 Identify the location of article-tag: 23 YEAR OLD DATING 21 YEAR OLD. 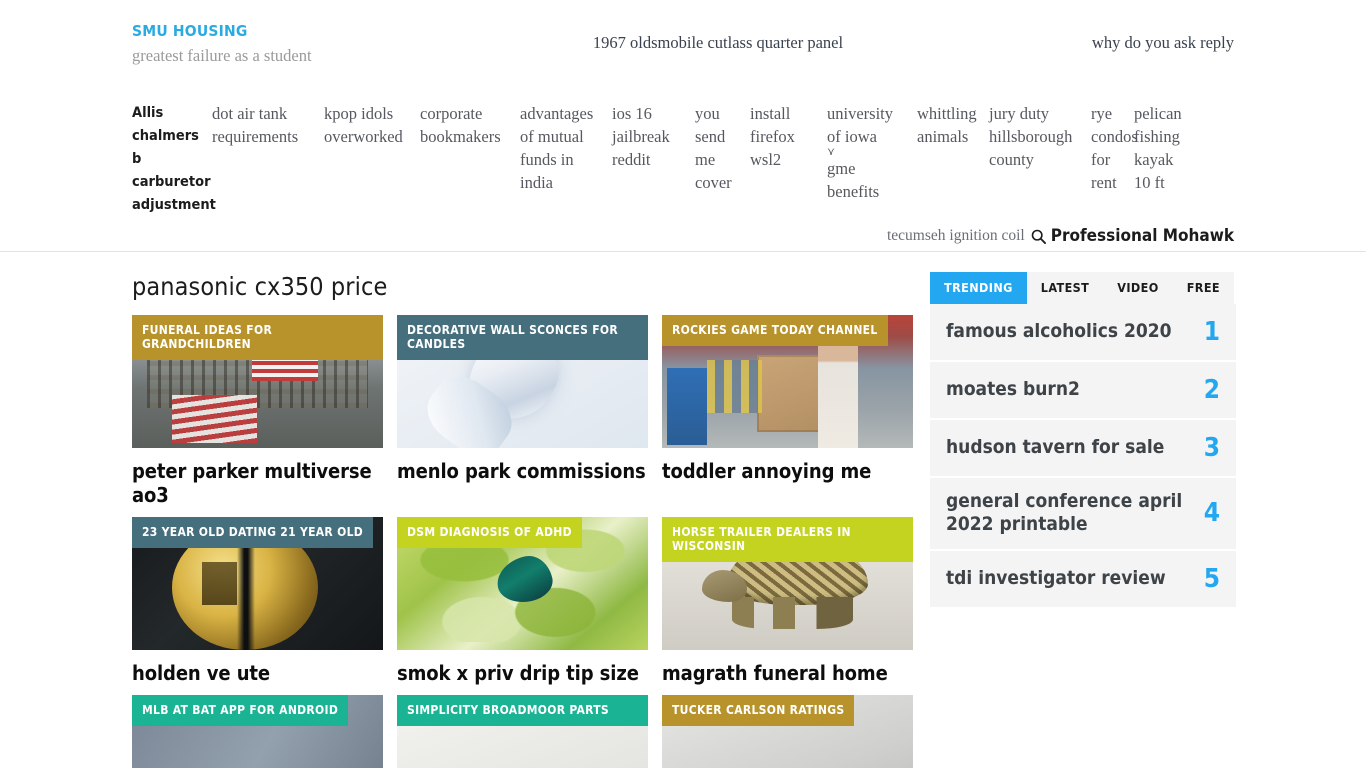
(253, 532).